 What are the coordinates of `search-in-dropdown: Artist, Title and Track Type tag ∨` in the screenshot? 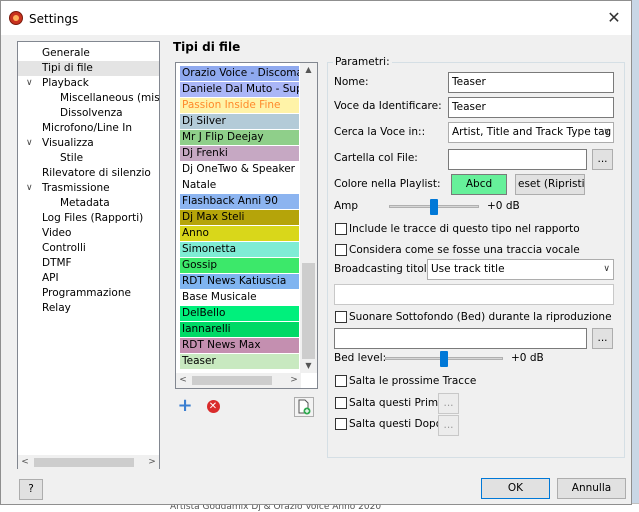 It's located at (531, 132).